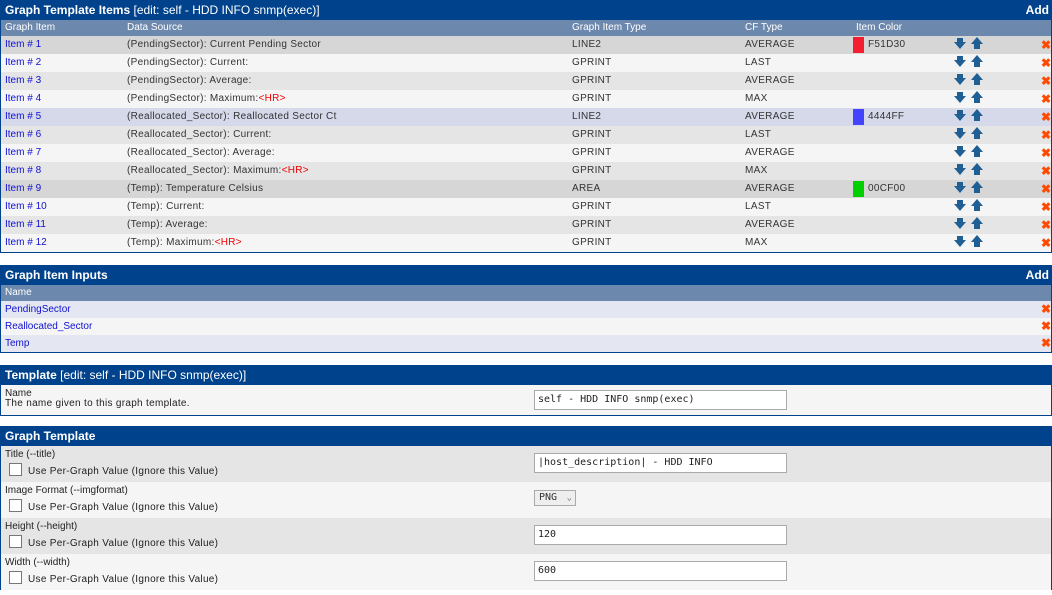  I want to click on field-input: |host_description| - HDD INFO, so click(660, 463).